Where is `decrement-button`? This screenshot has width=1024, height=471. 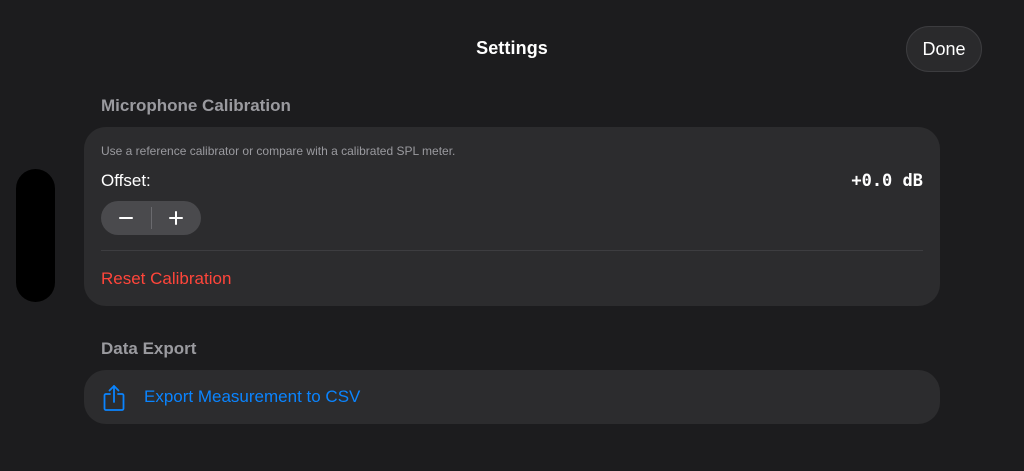 decrement-button is located at coordinates (126, 218).